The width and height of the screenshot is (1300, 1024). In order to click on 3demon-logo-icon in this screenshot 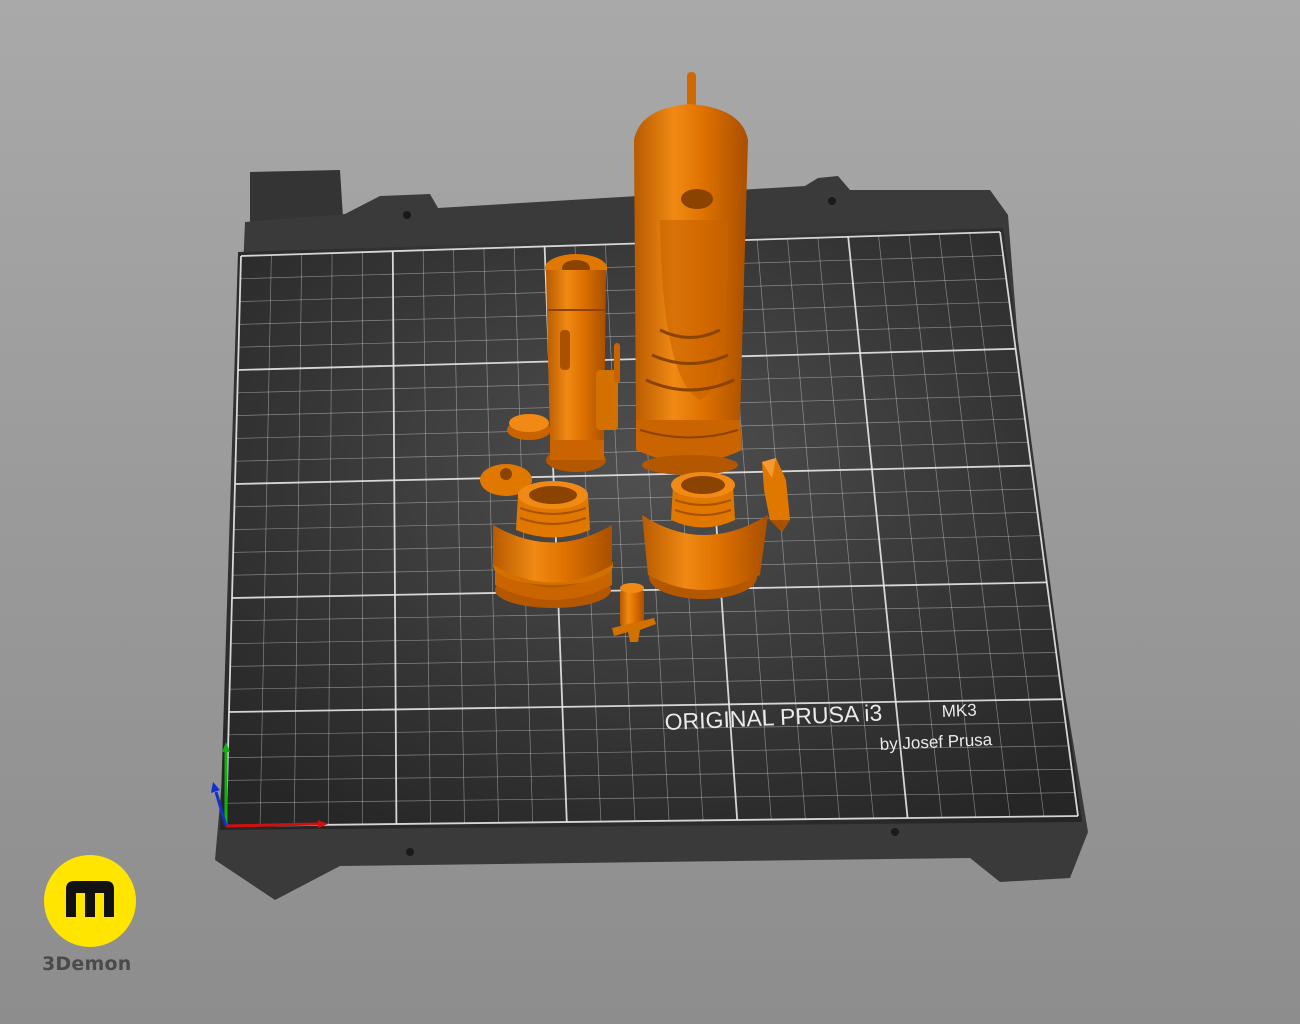, I will do `click(90, 899)`.